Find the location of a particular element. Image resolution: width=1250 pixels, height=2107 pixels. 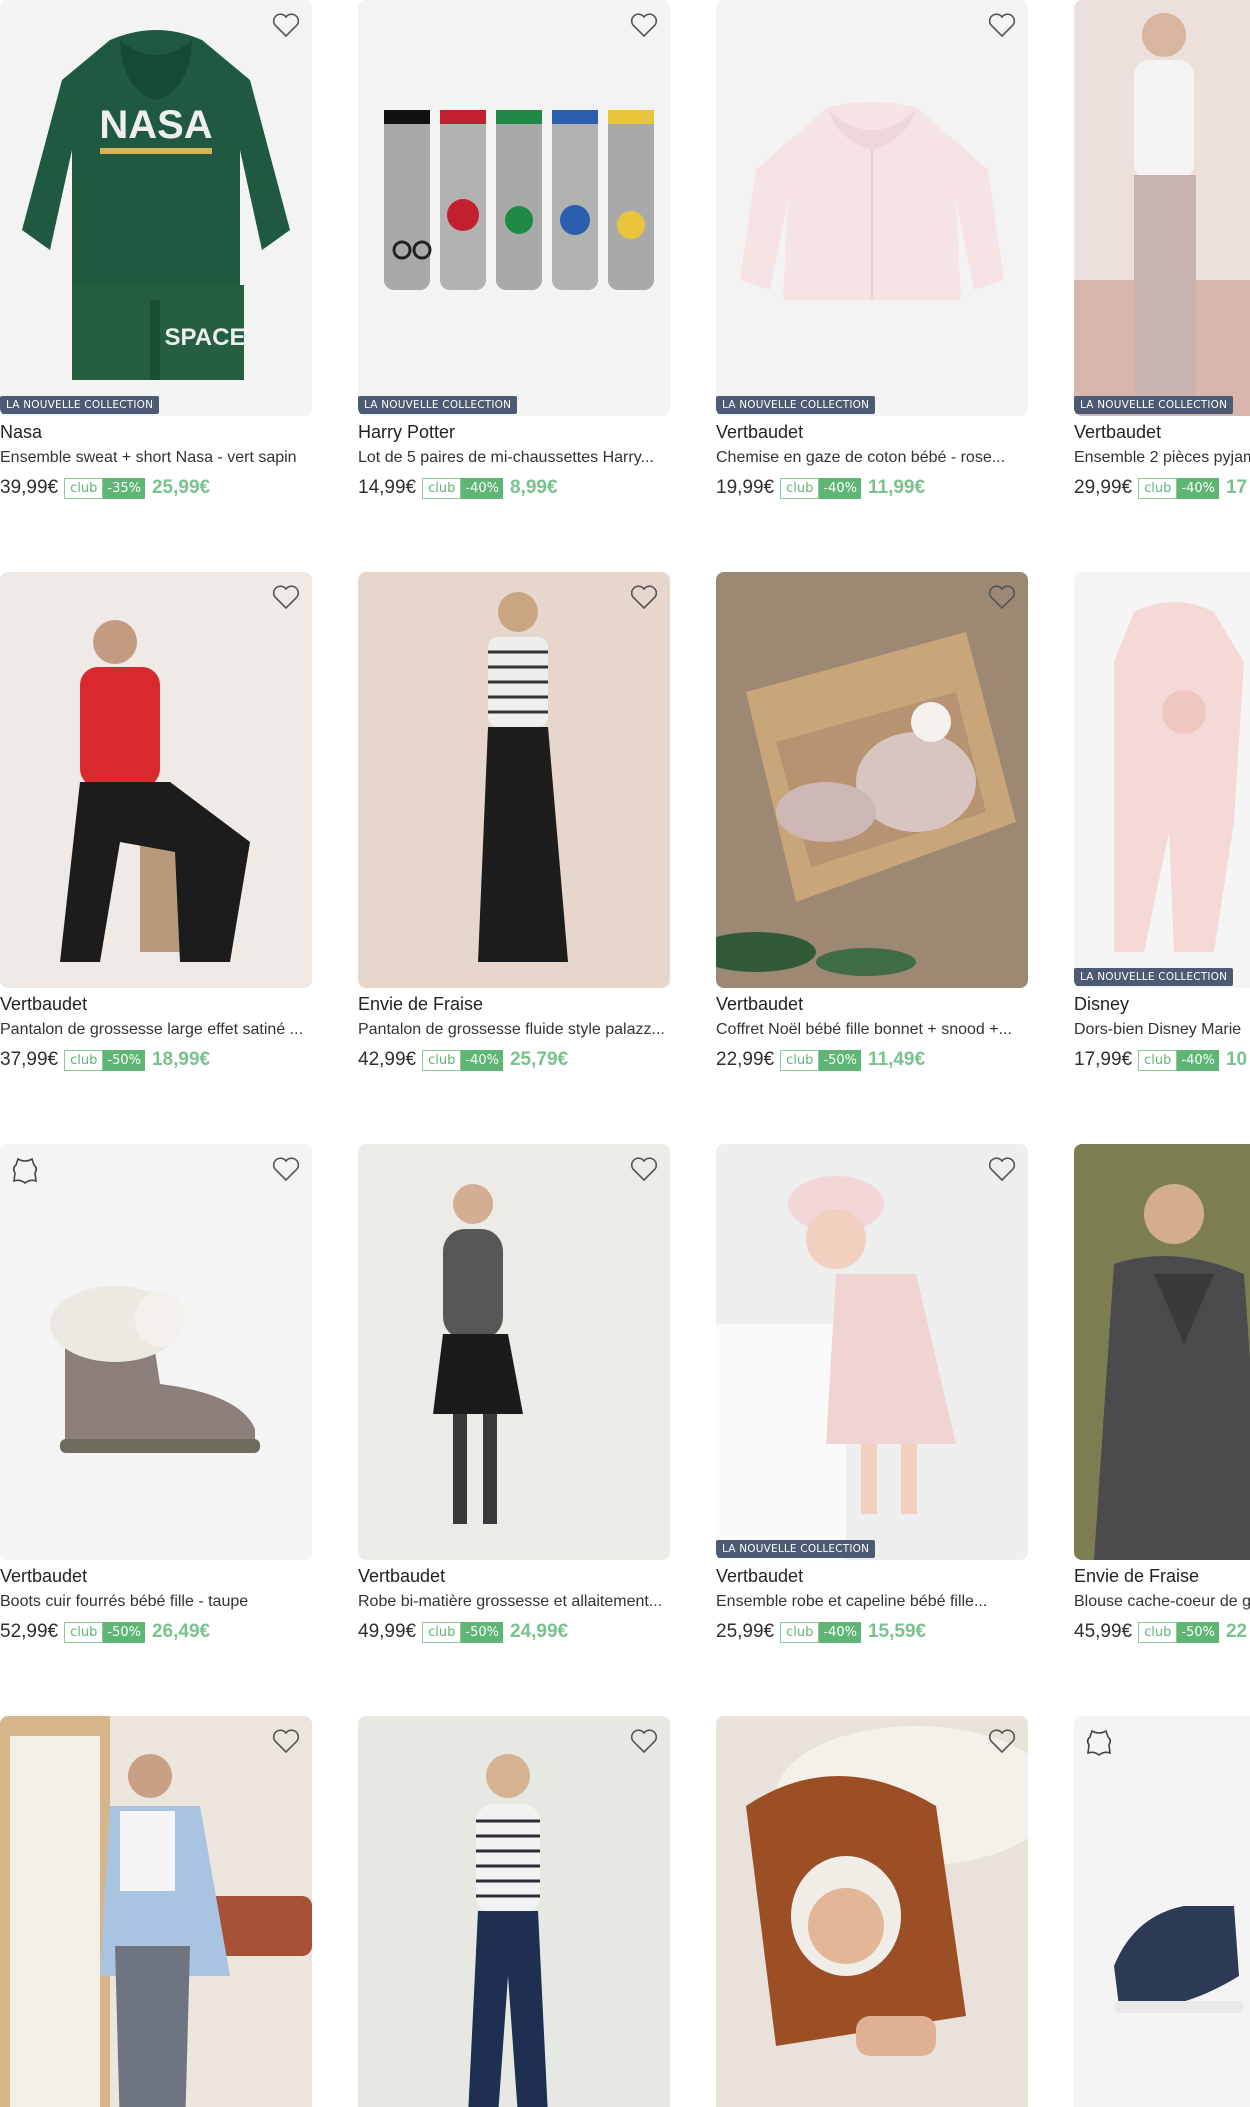

sneakers-image is located at coordinates (1162, 1911).